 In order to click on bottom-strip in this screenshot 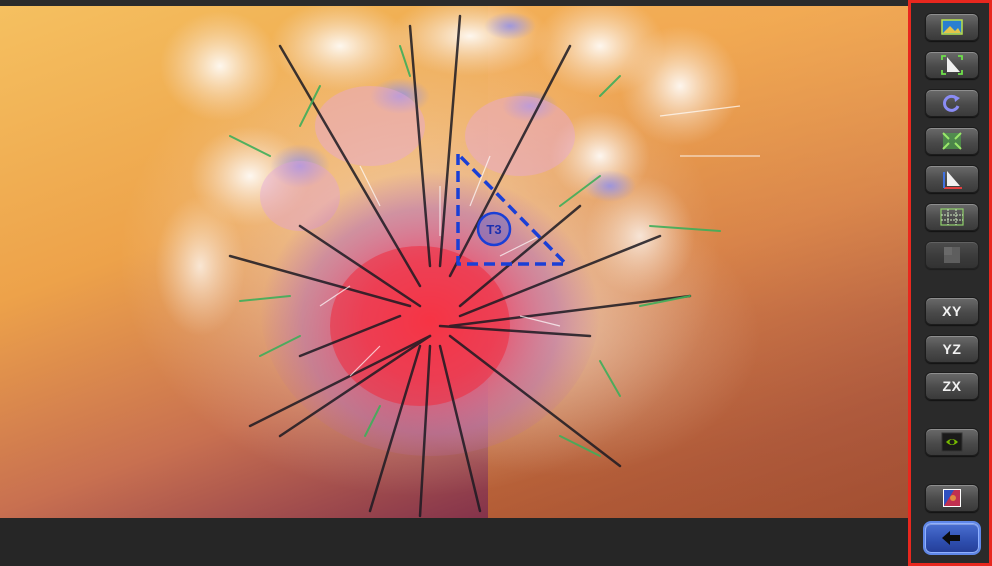, I will do `click(454, 542)`.